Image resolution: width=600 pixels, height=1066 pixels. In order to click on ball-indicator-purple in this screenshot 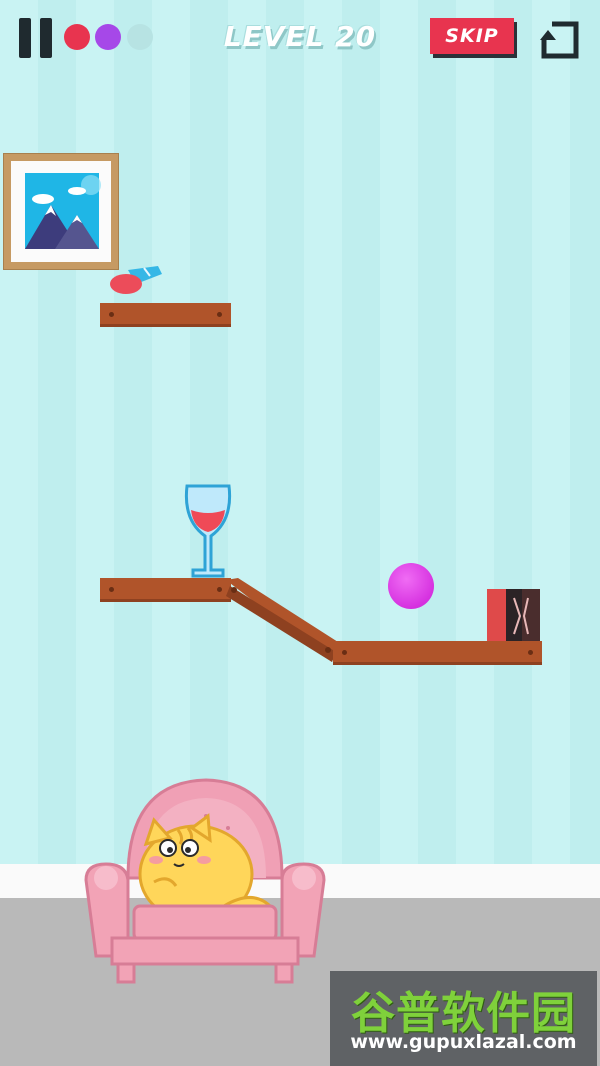, I will do `click(108, 37)`.